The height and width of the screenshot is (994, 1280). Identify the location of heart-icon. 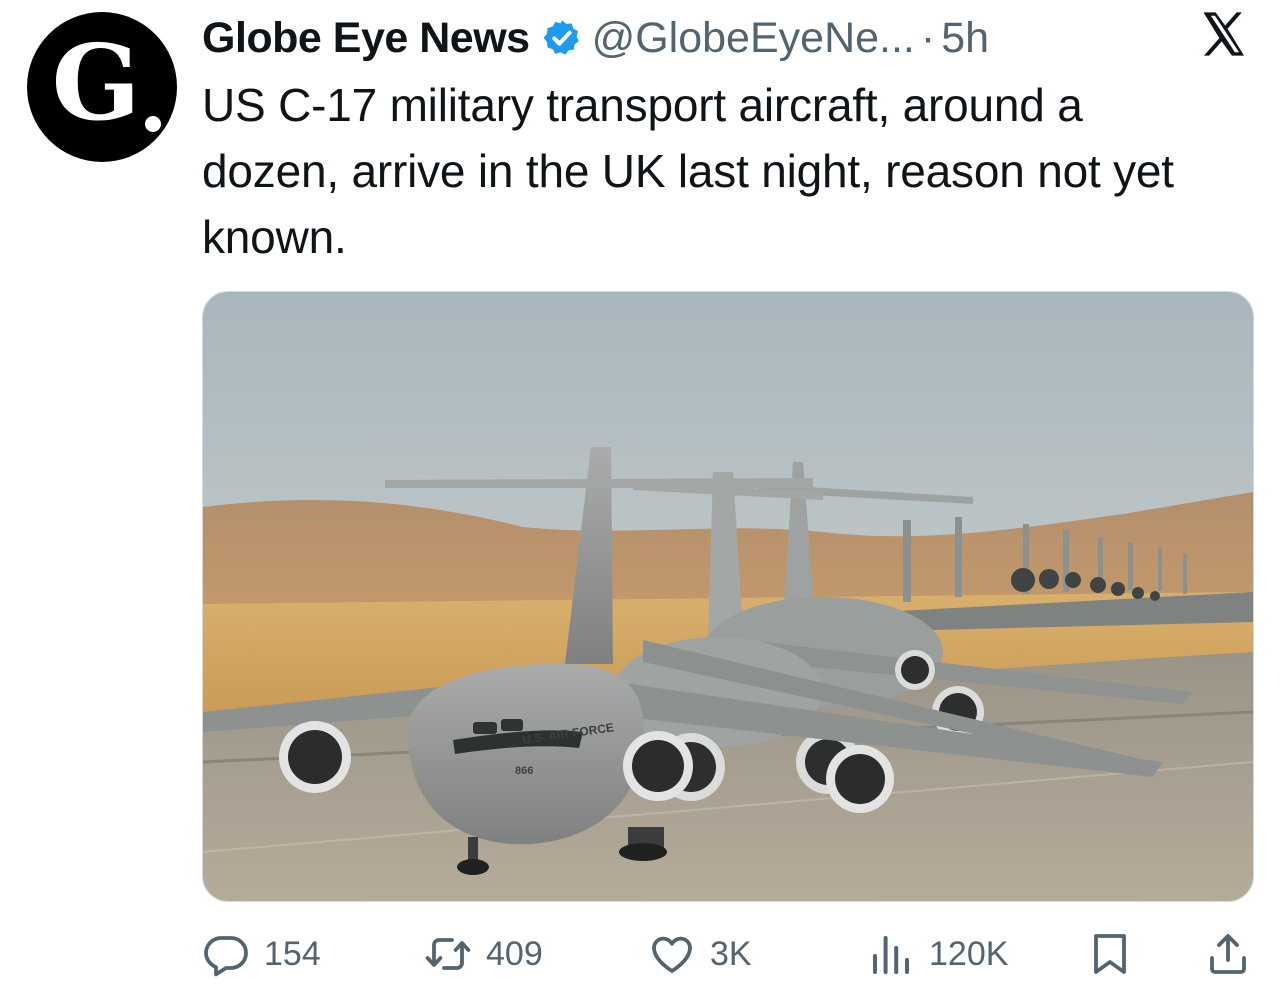
(672, 954).